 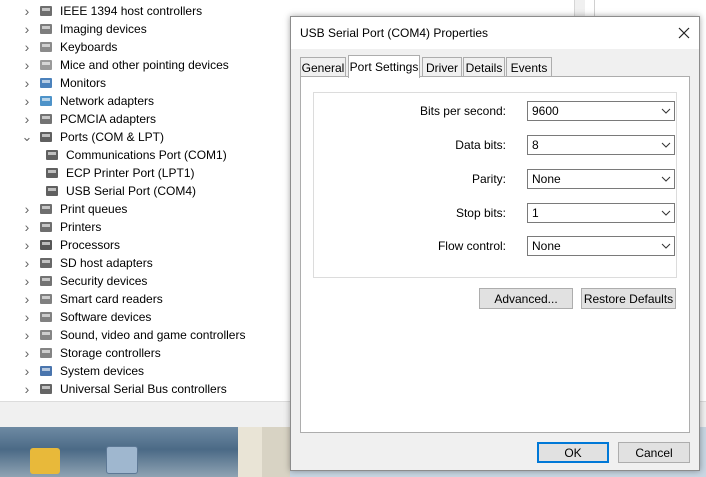 I want to click on tree-item-label: Universal Serial Bus controllers, so click(x=143, y=389).